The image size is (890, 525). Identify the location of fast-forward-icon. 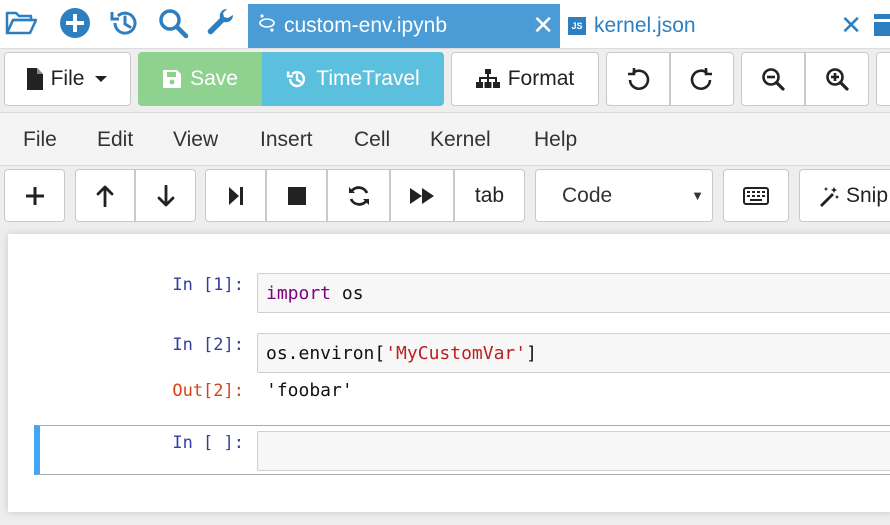
(422, 195).